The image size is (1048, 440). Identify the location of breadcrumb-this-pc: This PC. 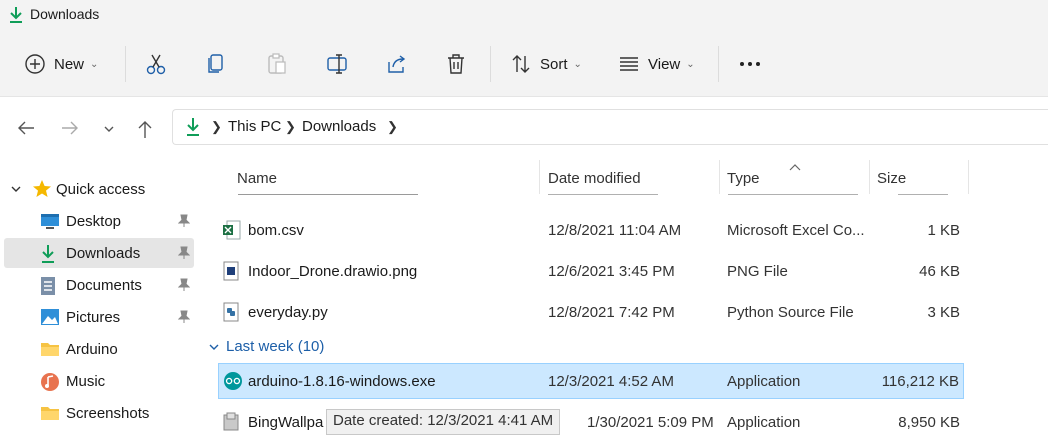
(254, 126).